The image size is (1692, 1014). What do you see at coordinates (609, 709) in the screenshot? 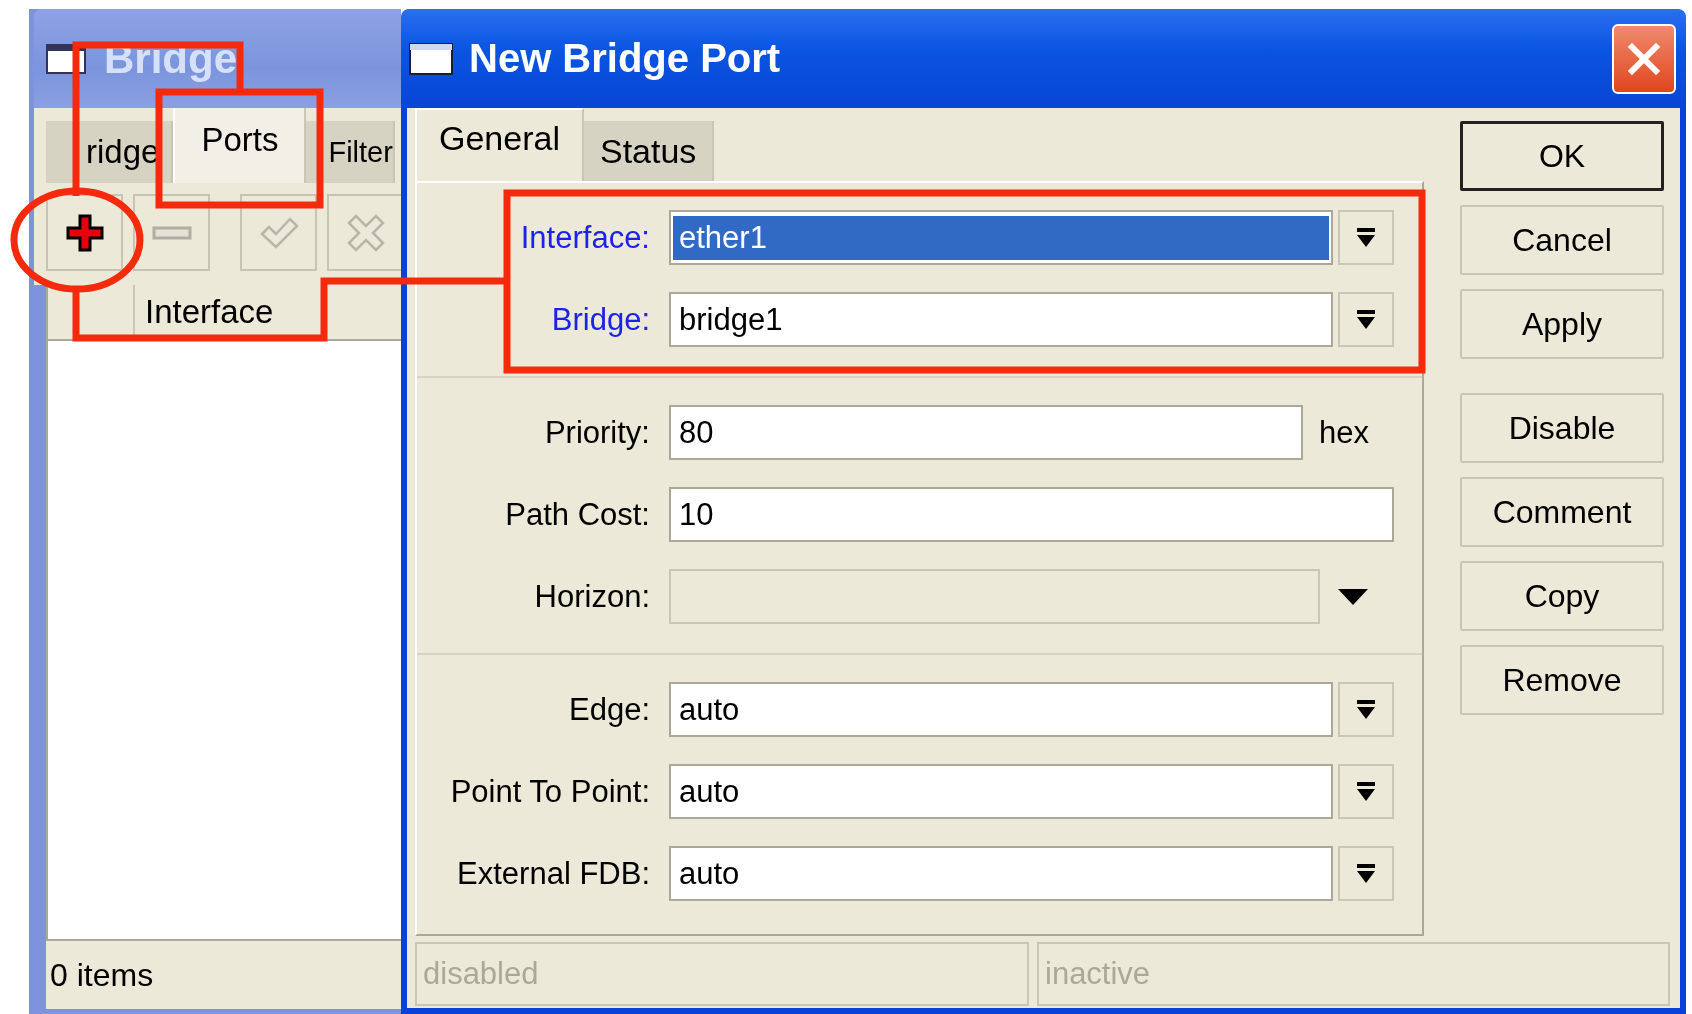
I see `field-label: Edge:` at bounding box center [609, 709].